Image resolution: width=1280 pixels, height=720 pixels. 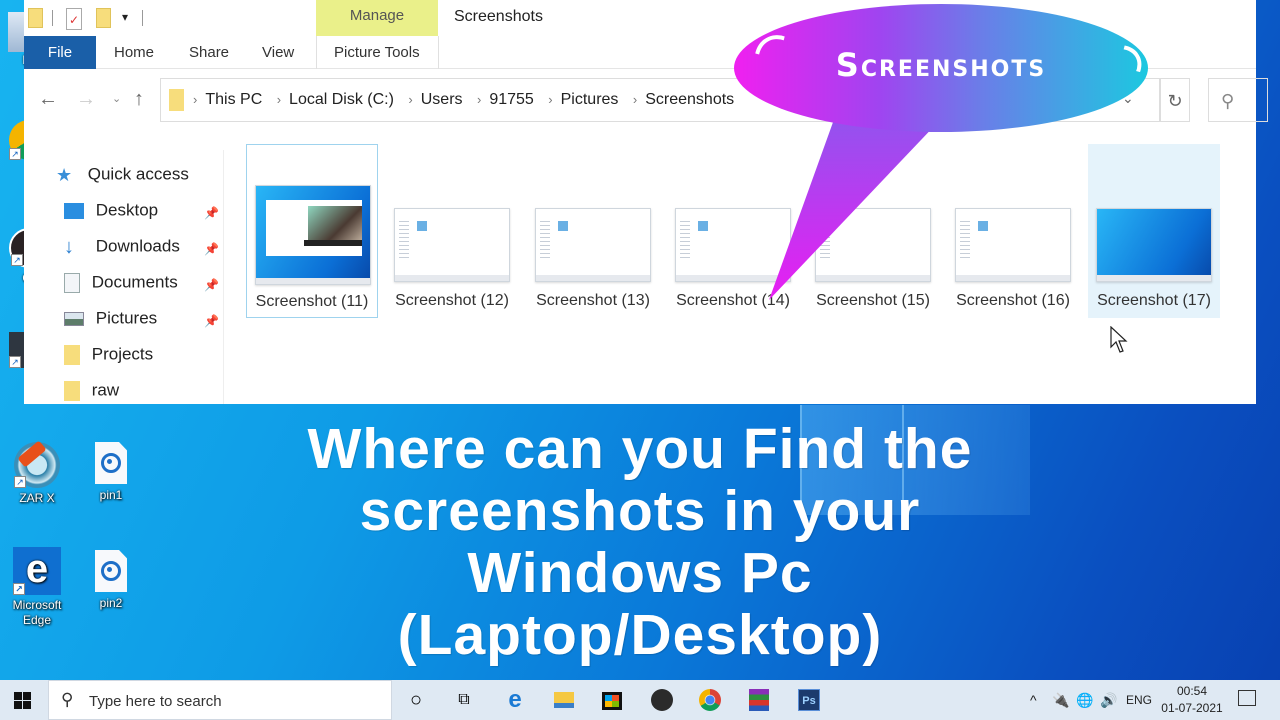 I want to click on nav-item-projects: Projects, so click(x=108, y=356).